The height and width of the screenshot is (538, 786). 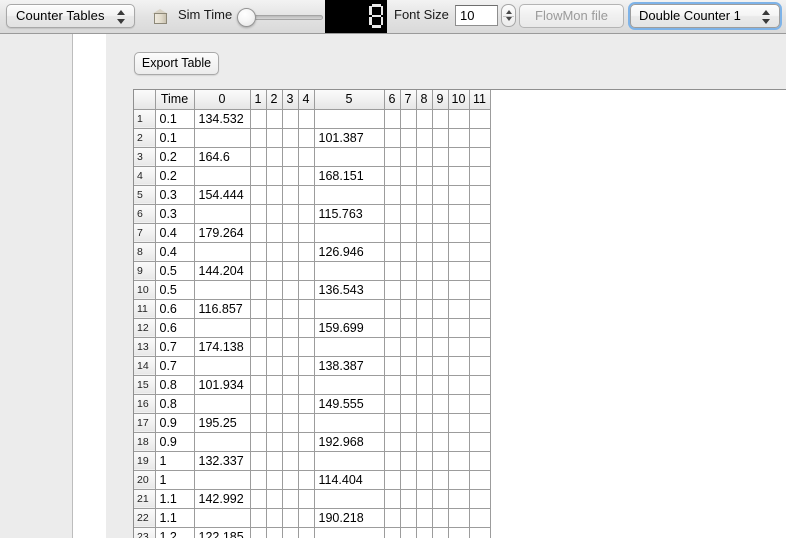 I want to click on time-cell: 0.2, so click(x=175, y=176).